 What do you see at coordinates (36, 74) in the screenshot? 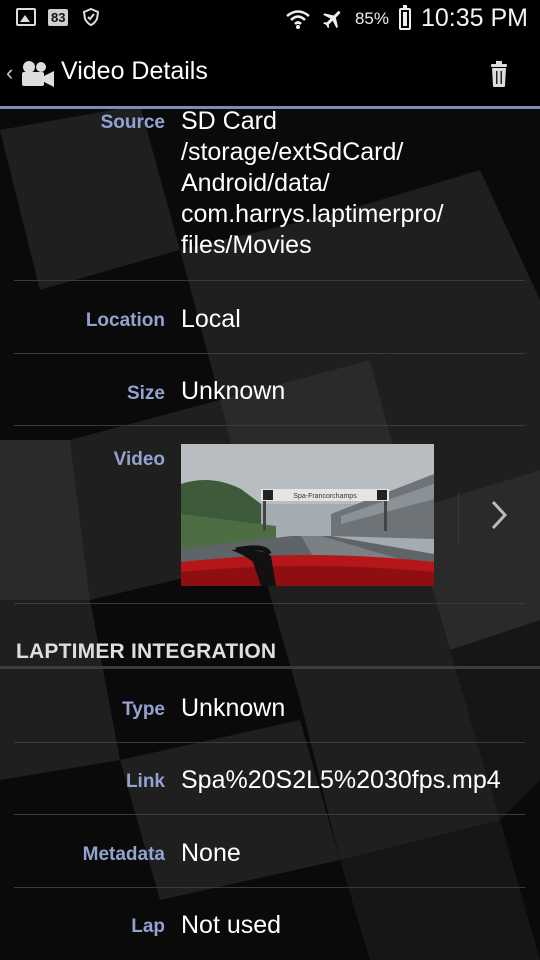
I see `video-camera-icon` at bounding box center [36, 74].